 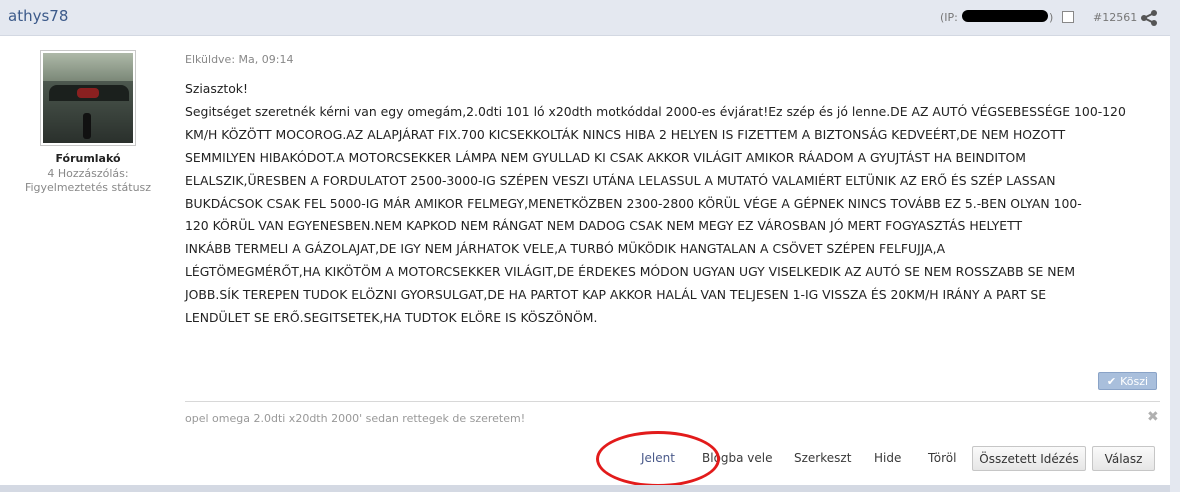 I want to click on ip-label-close: ), so click(x=1051, y=17).